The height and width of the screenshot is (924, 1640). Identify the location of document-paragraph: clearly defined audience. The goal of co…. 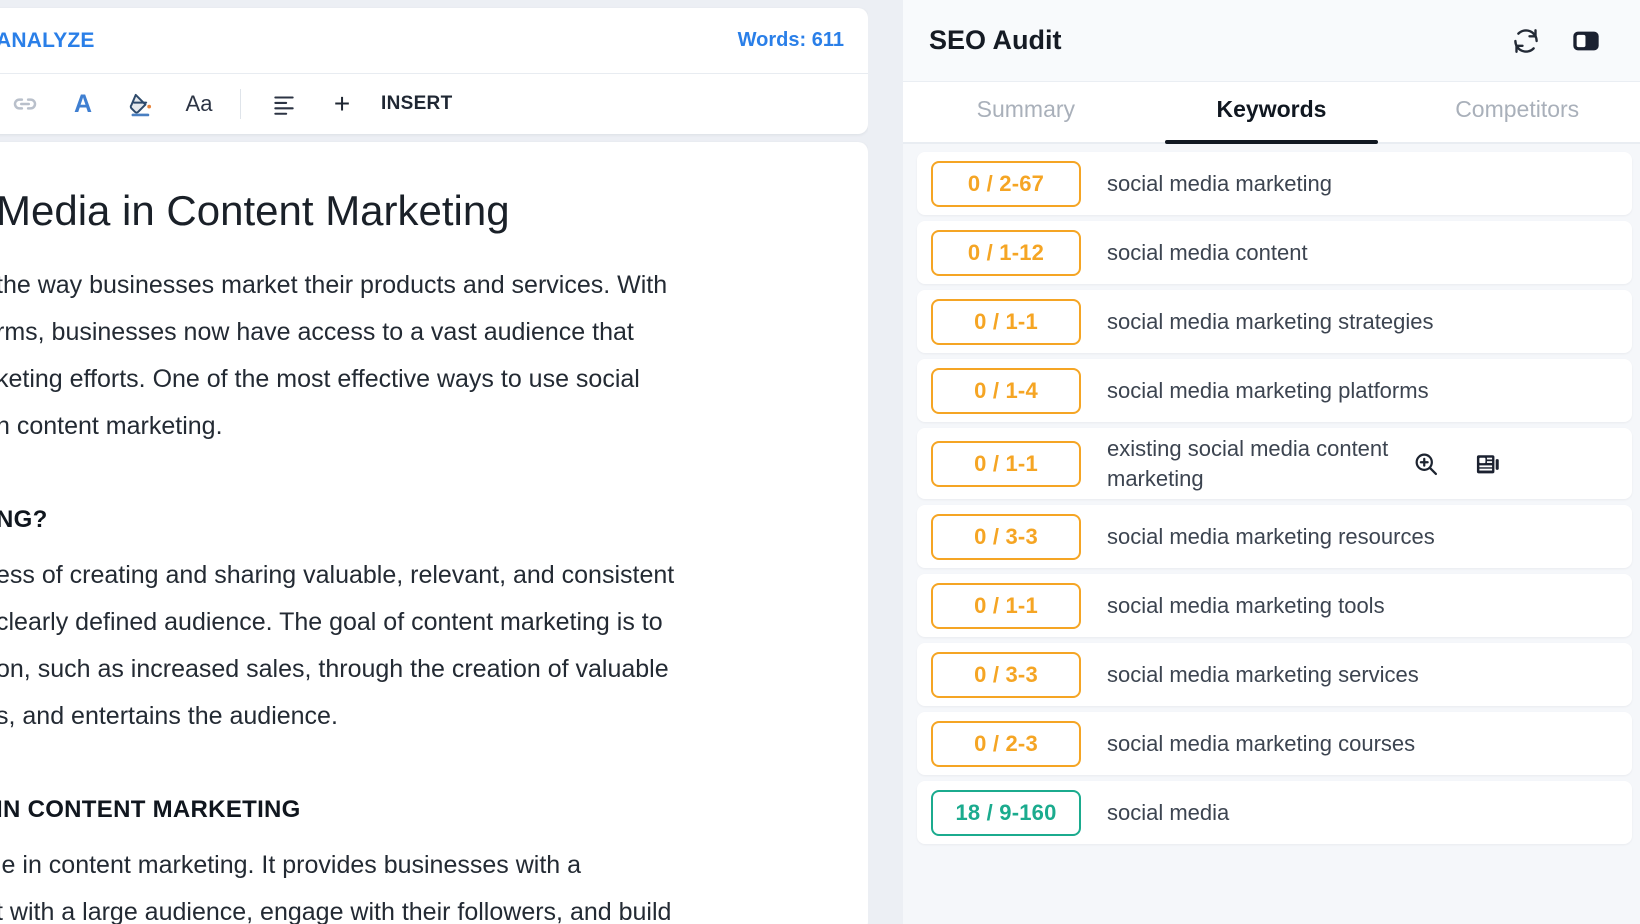
(331, 622).